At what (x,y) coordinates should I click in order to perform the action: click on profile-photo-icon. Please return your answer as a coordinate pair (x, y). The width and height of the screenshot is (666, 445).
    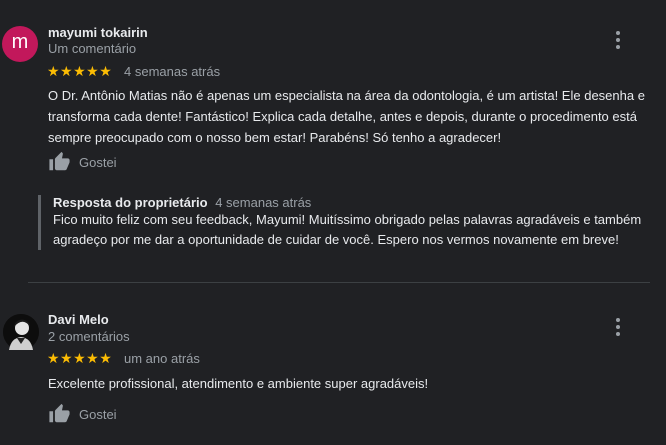
    Looking at the image, I should click on (21, 332).